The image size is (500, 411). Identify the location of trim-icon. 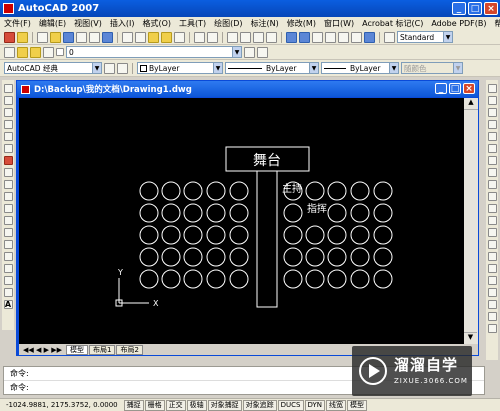
(492, 196).